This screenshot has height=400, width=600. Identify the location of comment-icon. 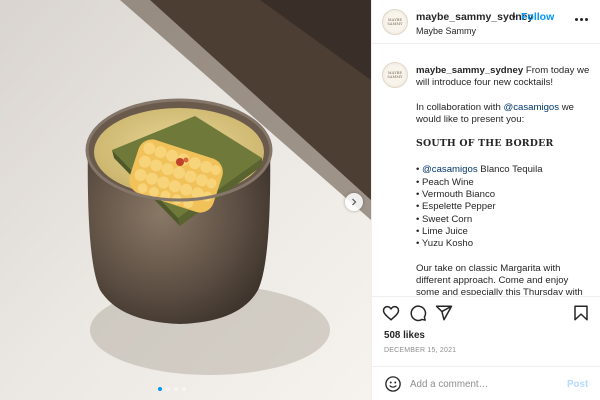
(418, 313).